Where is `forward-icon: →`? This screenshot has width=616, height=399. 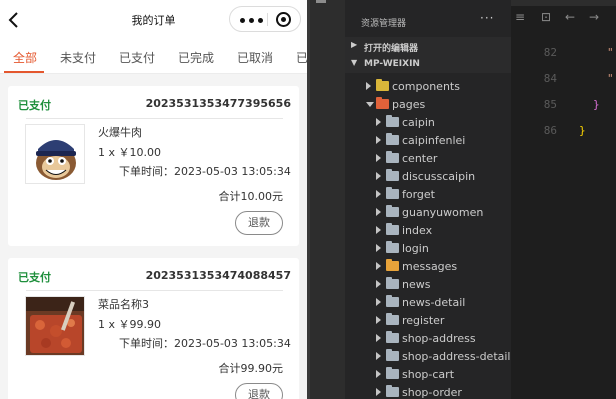 forward-icon: → is located at coordinates (594, 17).